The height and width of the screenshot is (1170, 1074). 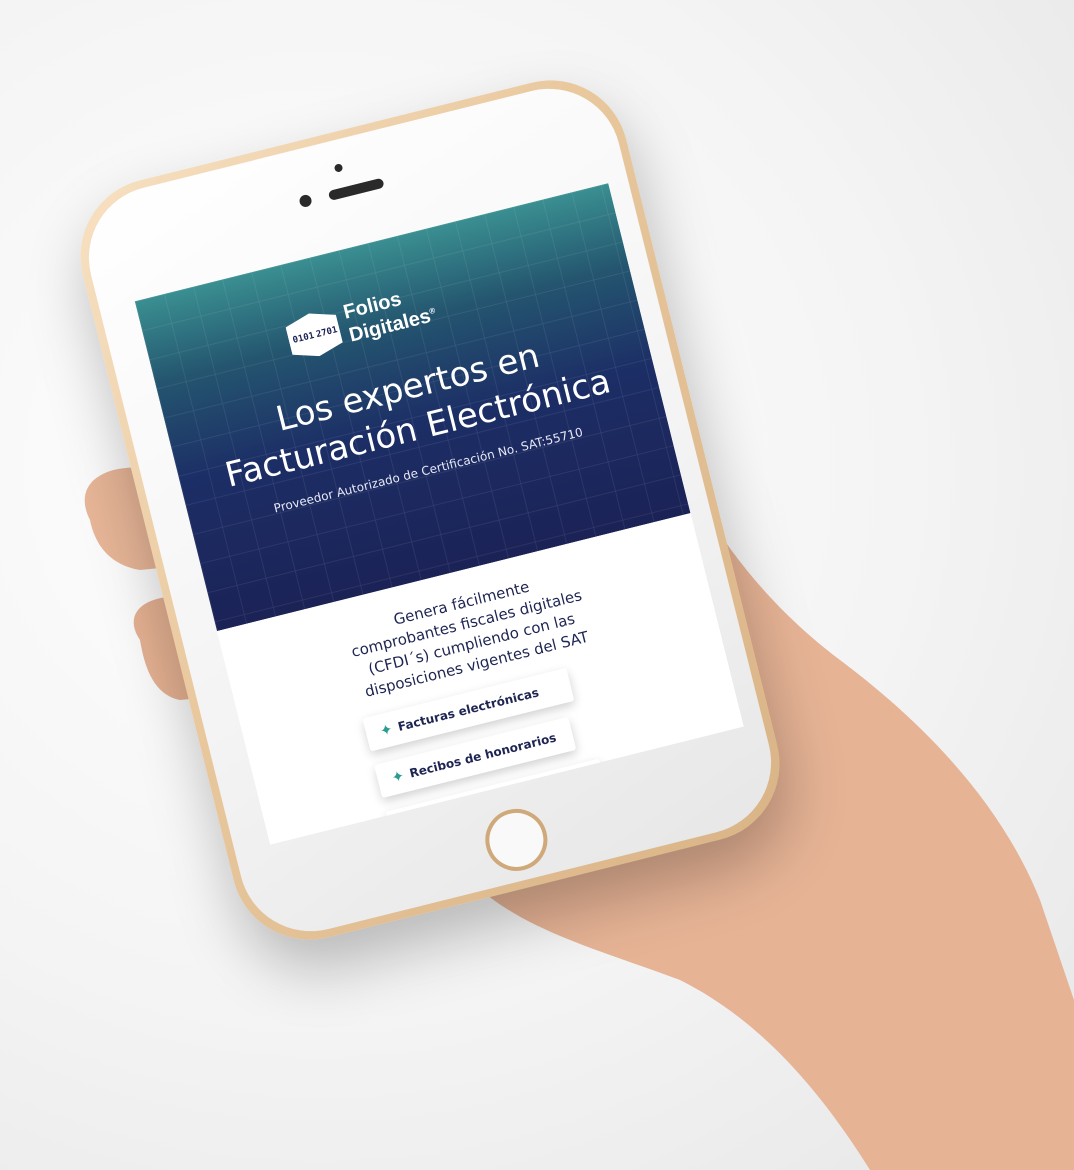 I want to click on front-camera-icon, so click(x=305, y=201).